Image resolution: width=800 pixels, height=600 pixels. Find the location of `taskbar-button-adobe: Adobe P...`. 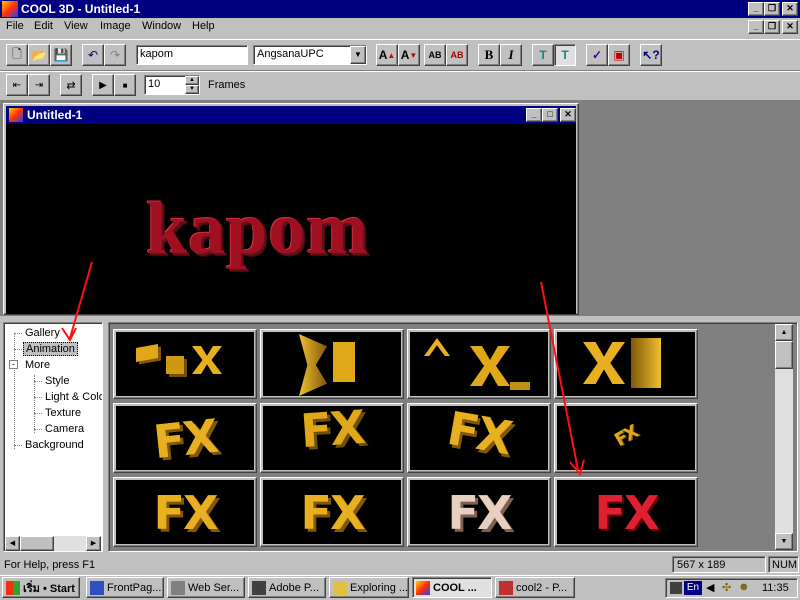

taskbar-button-adobe: Adobe P... is located at coordinates (287, 587).